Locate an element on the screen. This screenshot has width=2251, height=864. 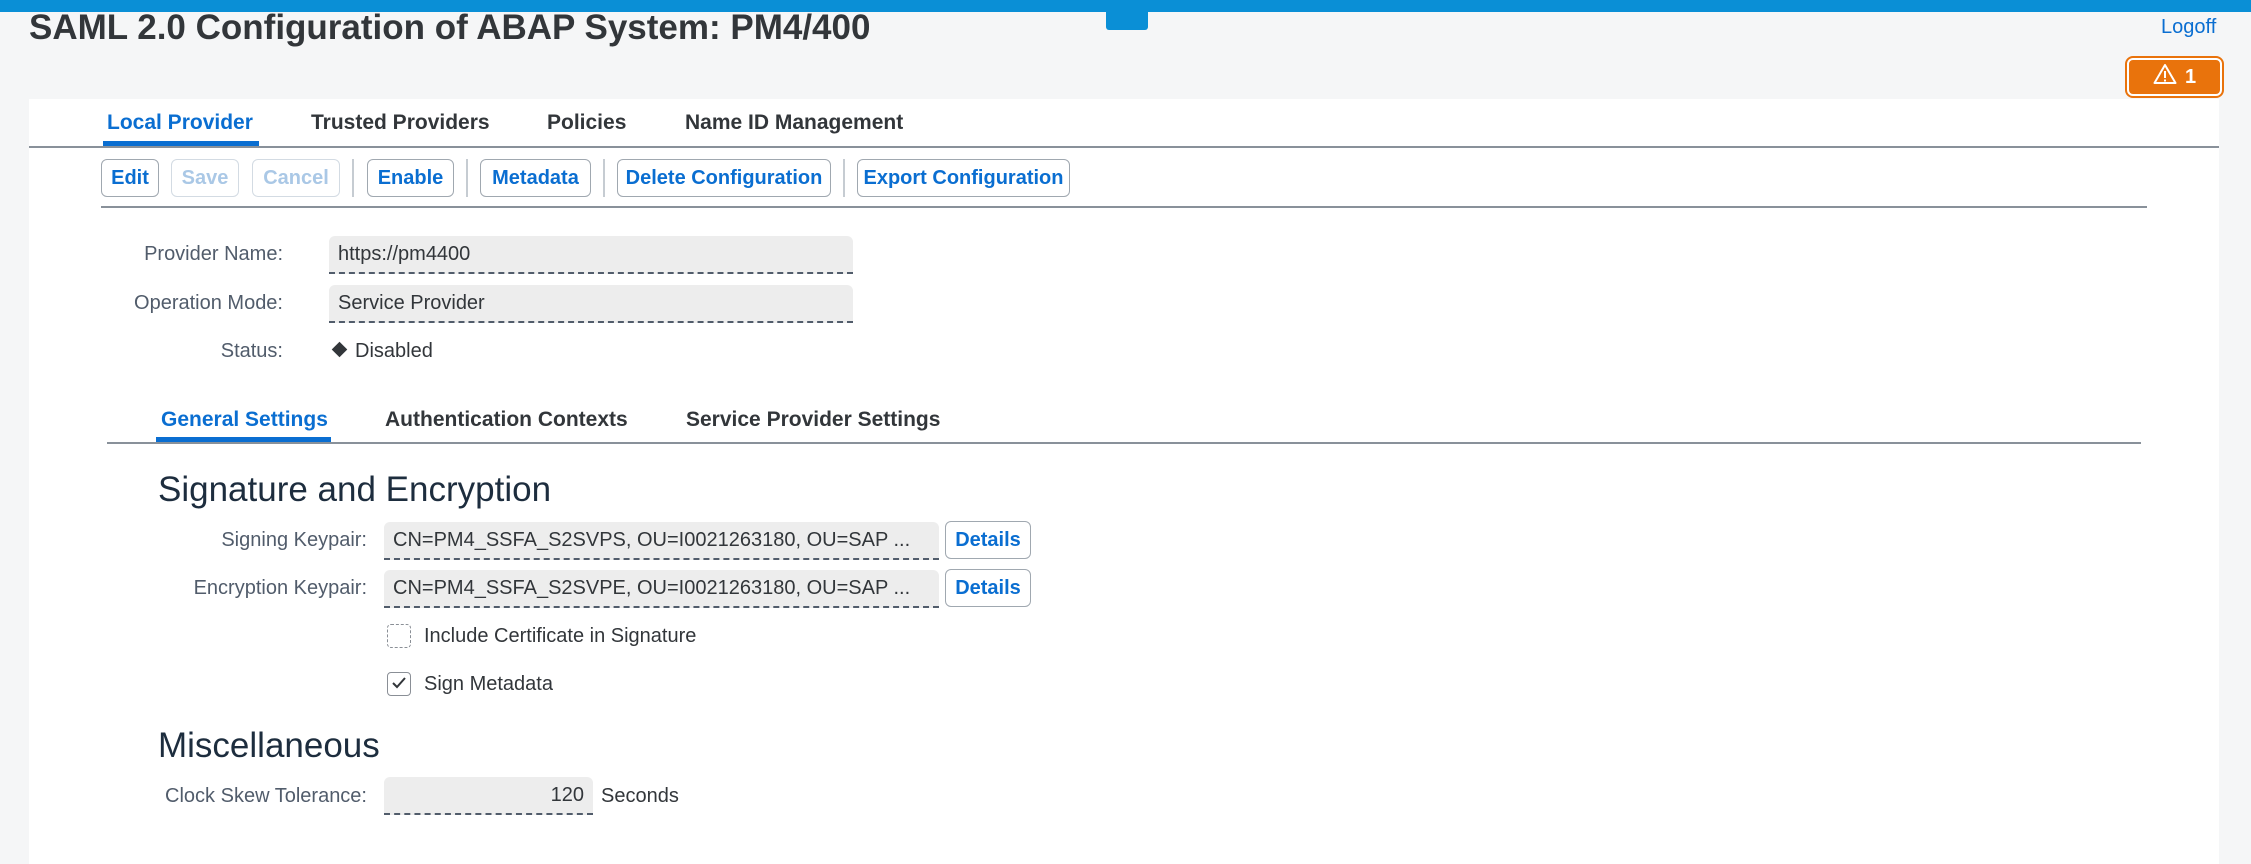
provider-name-label: Provider Name: is located at coordinates (213, 254).